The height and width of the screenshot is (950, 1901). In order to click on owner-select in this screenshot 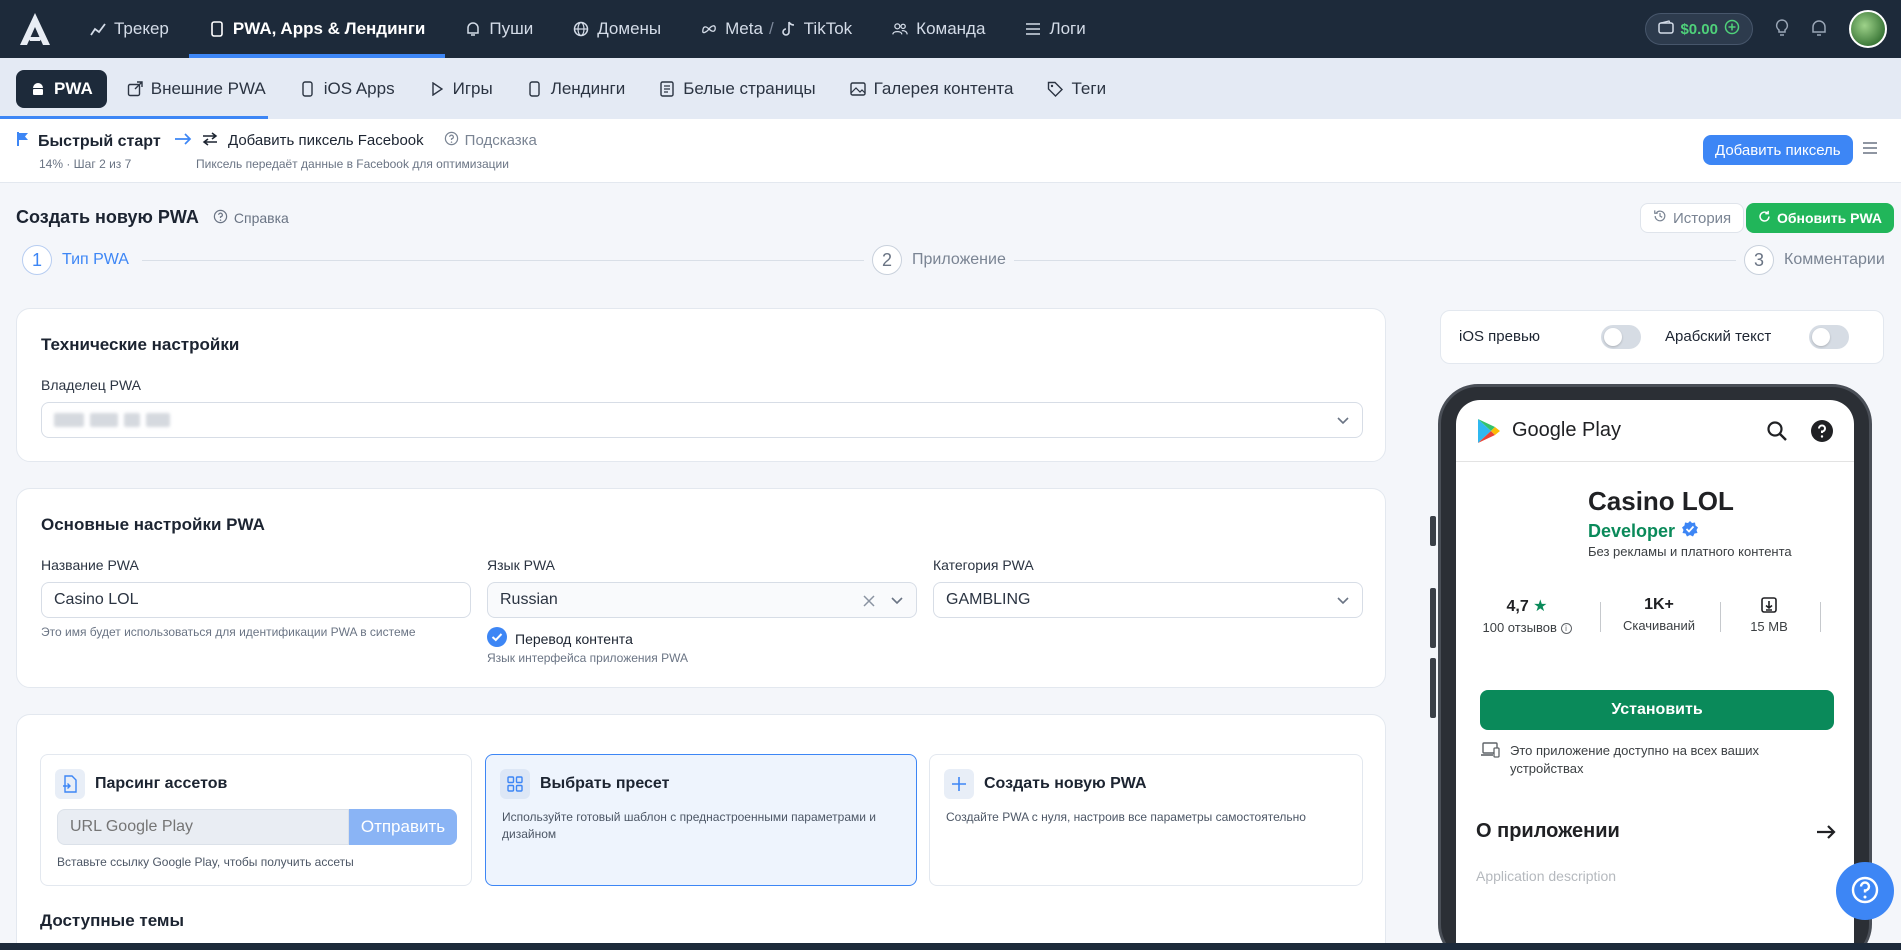, I will do `click(702, 420)`.